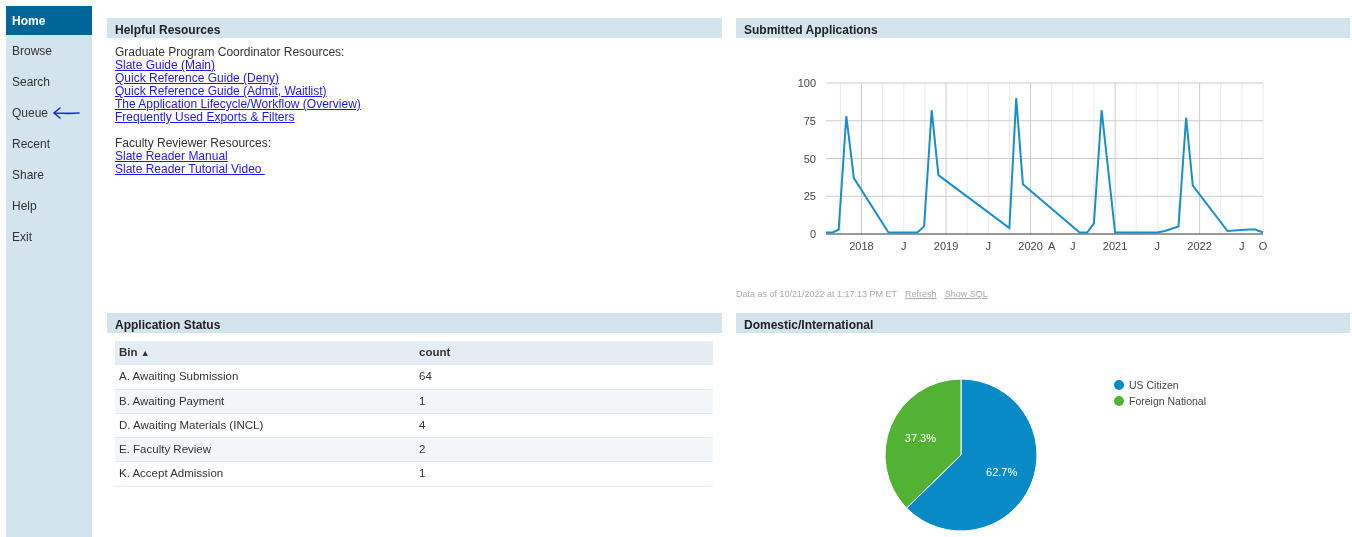 The image size is (1352, 537). Describe the element at coordinates (128, 352) in the screenshot. I see `column-header: Bin` at that location.